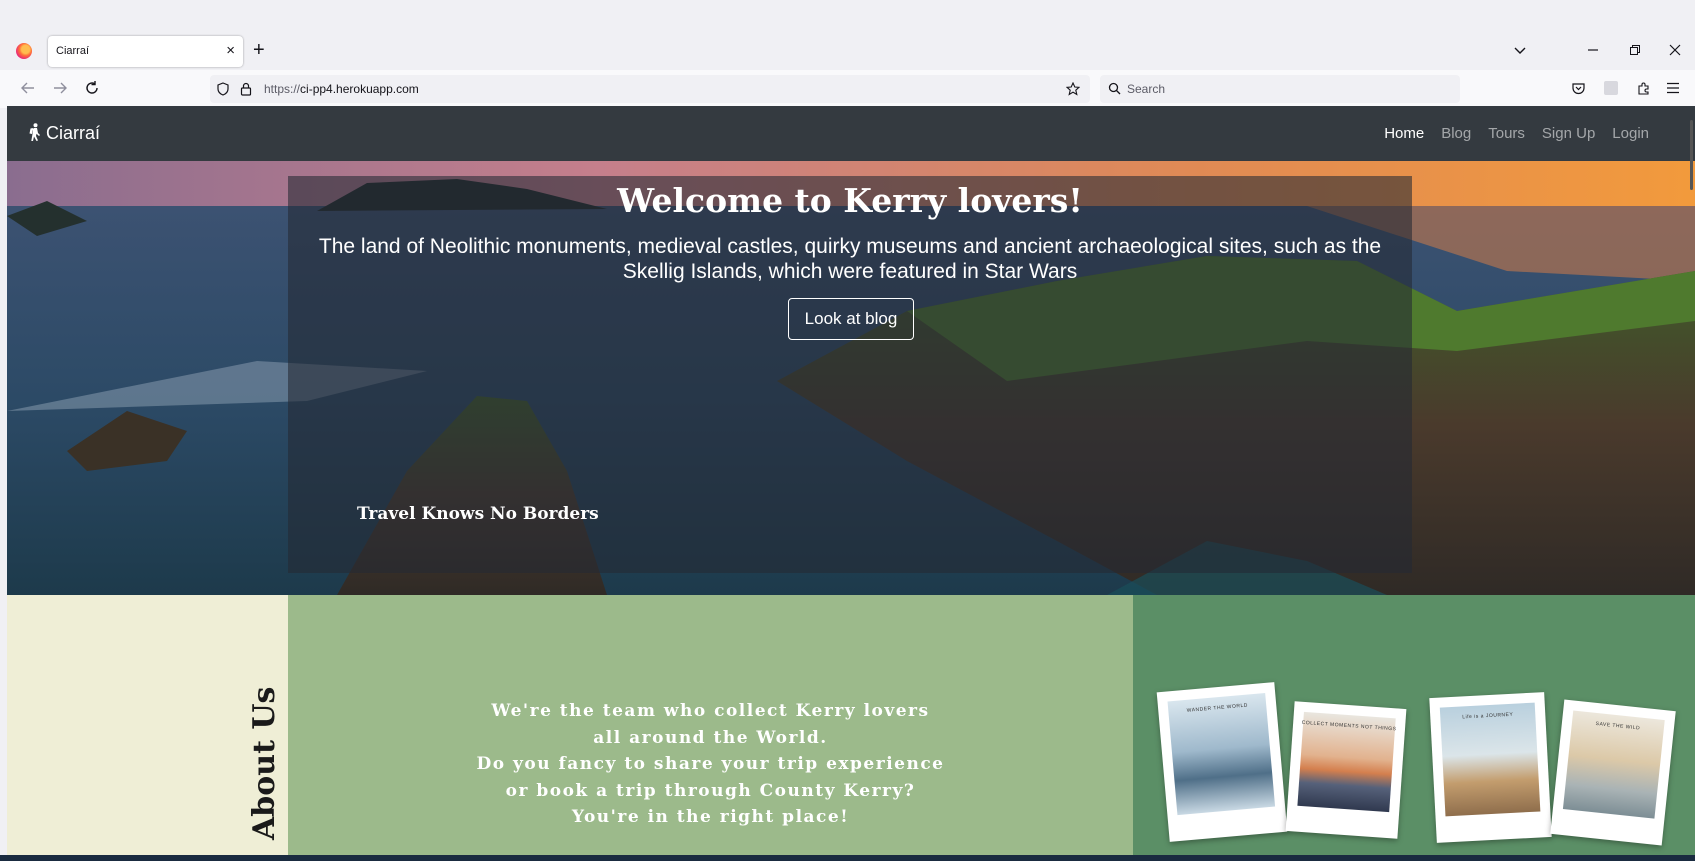  I want to click on brand-name: Ciarraí, so click(73, 133).